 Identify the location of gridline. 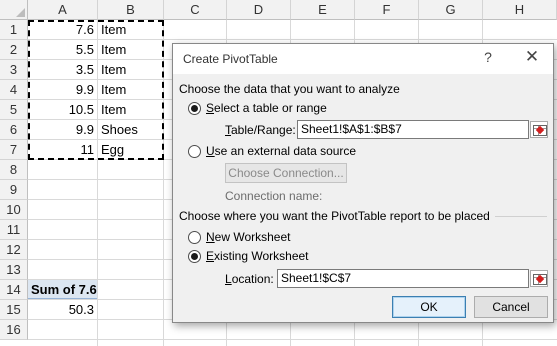
(292, 339).